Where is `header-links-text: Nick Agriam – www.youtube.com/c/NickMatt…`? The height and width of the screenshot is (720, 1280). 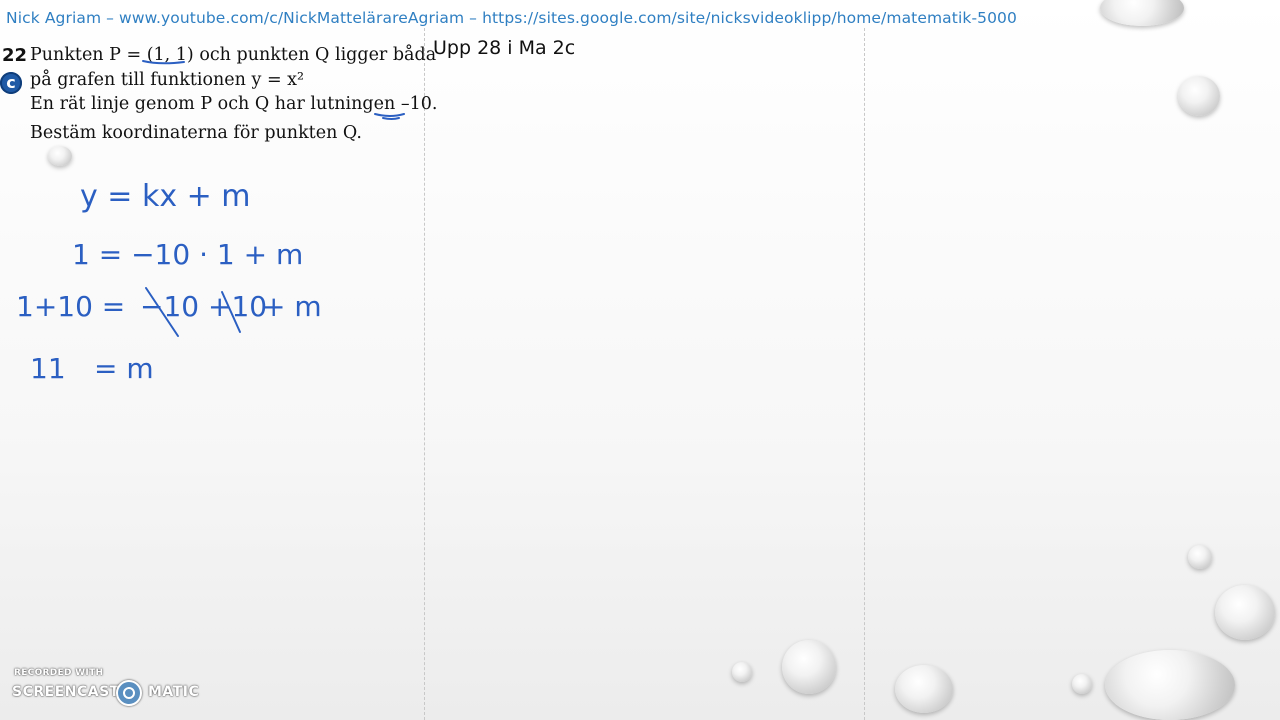
header-links-text: Nick Agriam – www.youtube.com/c/NickMatt… is located at coordinates (511, 18).